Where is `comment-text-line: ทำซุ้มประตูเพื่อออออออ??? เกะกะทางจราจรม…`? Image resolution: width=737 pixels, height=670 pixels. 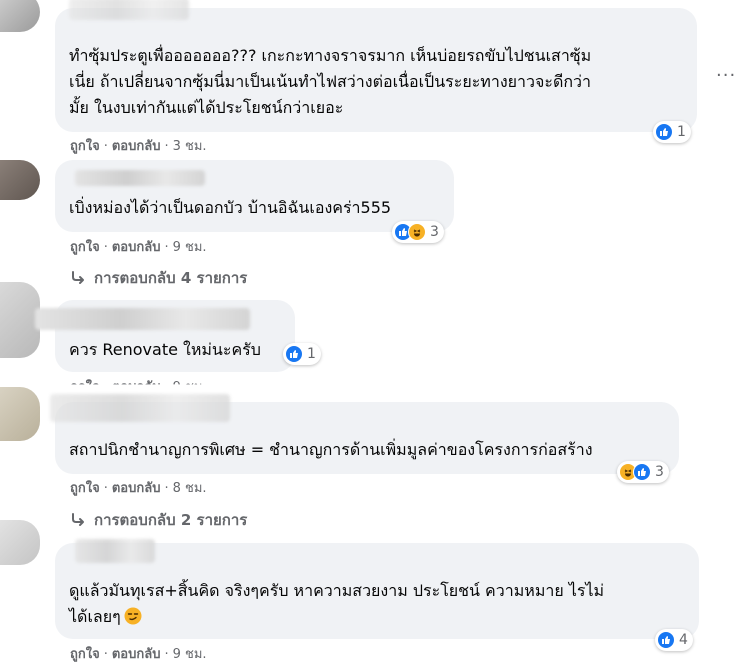 comment-text-line: ทำซุ้มประตูเพื่อออออออ??? เกะกะทางจราจรม… is located at coordinates (330, 55).